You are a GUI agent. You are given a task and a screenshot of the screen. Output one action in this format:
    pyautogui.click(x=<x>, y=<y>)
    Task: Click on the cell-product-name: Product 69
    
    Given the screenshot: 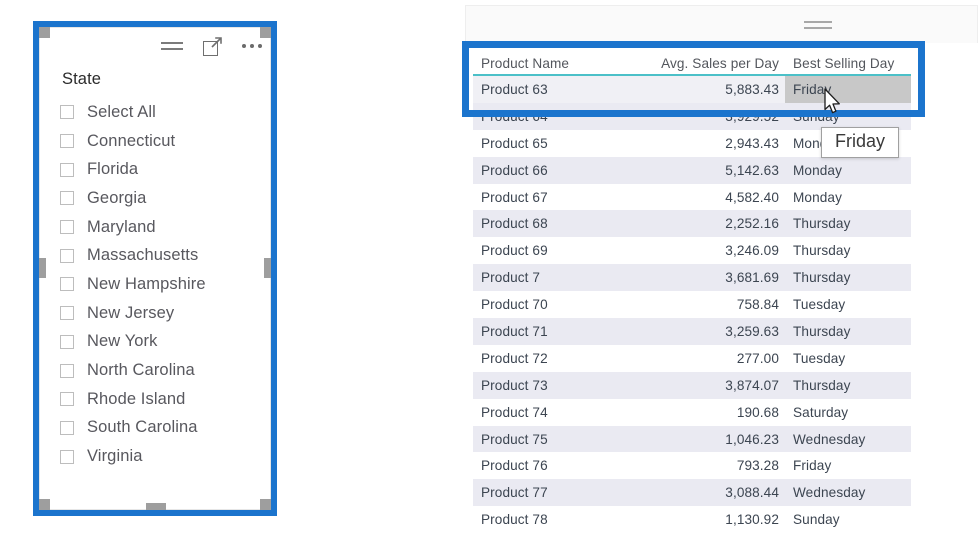 What is the action you would take?
    pyautogui.click(x=554, y=250)
    